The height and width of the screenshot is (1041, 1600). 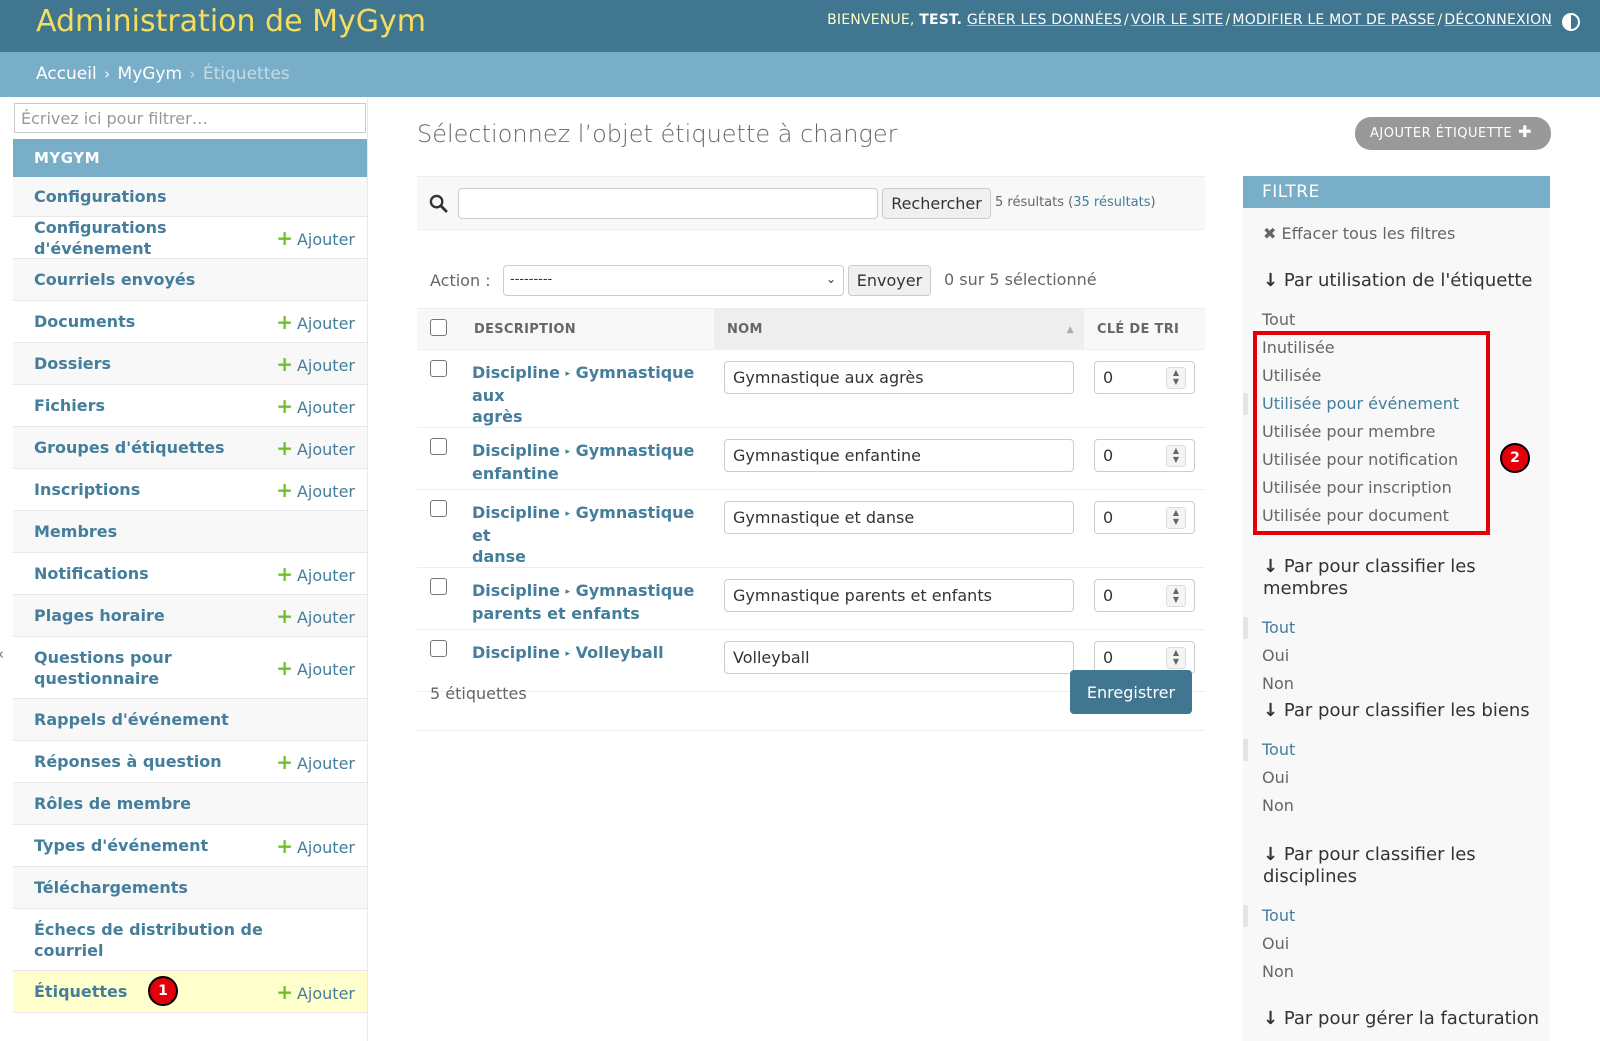 What do you see at coordinates (2, 654) in the screenshot?
I see `sidebar-toggle-icon: ‹` at bounding box center [2, 654].